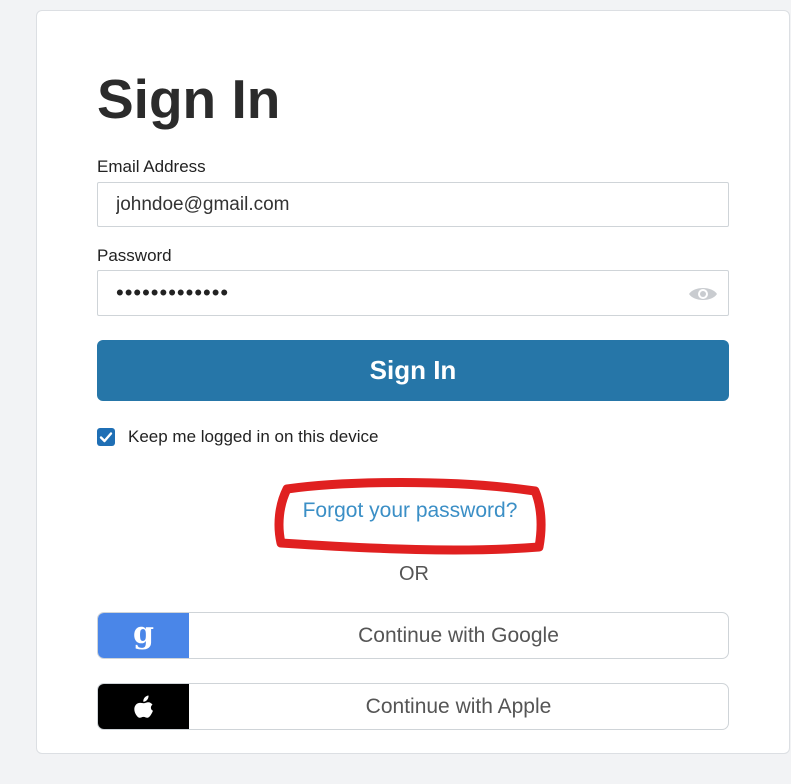  I want to click on keep-logged-in-row: Keep me logged in on this device, so click(237, 437).